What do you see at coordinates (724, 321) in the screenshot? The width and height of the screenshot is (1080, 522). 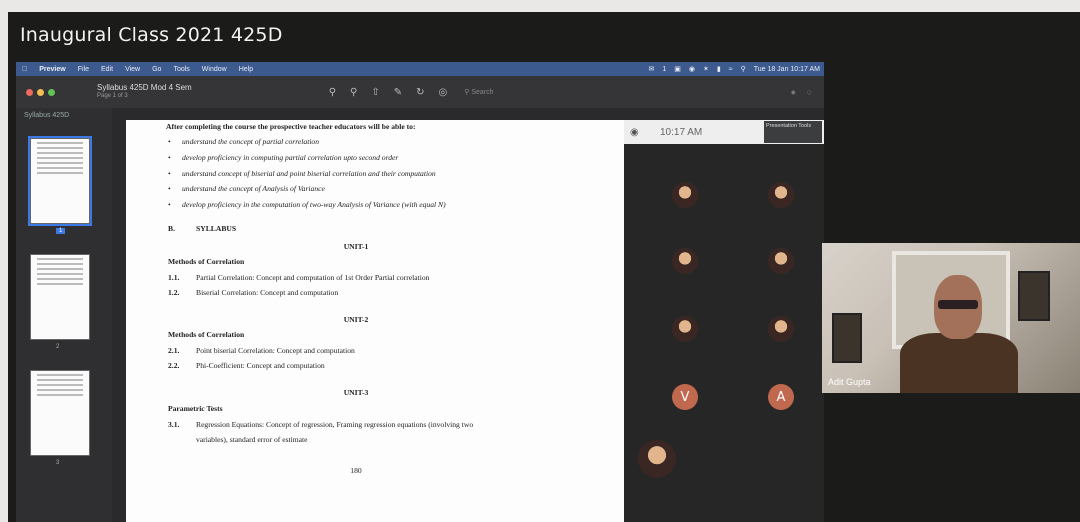 I see `zoom-participants-panel: ◉ 10:17 AM Presentation Tools V A` at bounding box center [724, 321].